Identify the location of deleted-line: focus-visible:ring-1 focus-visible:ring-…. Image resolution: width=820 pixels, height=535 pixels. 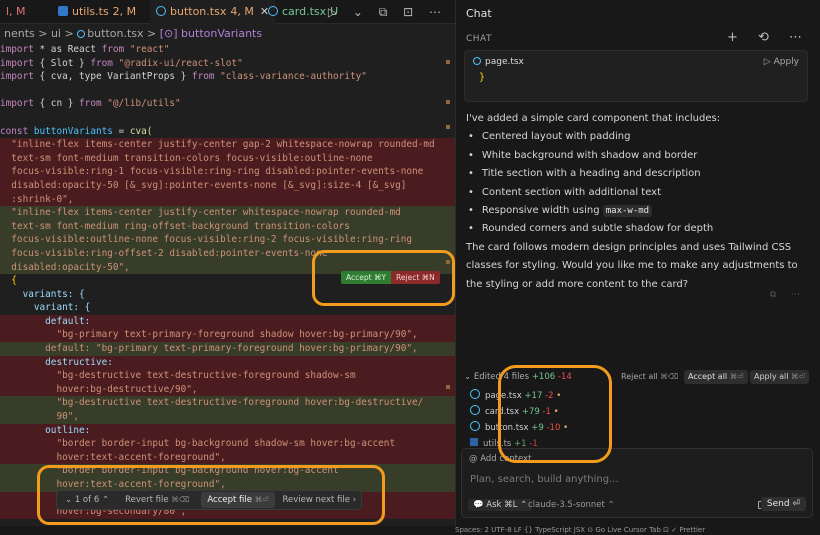
(227, 172).